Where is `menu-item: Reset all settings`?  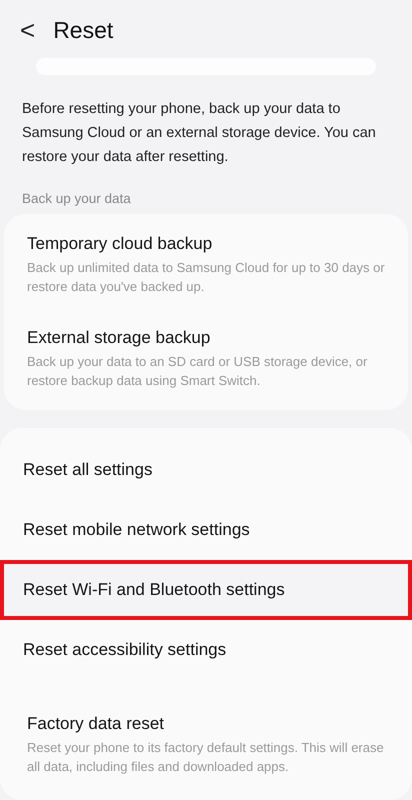
menu-item: Reset all settings is located at coordinates (206, 470).